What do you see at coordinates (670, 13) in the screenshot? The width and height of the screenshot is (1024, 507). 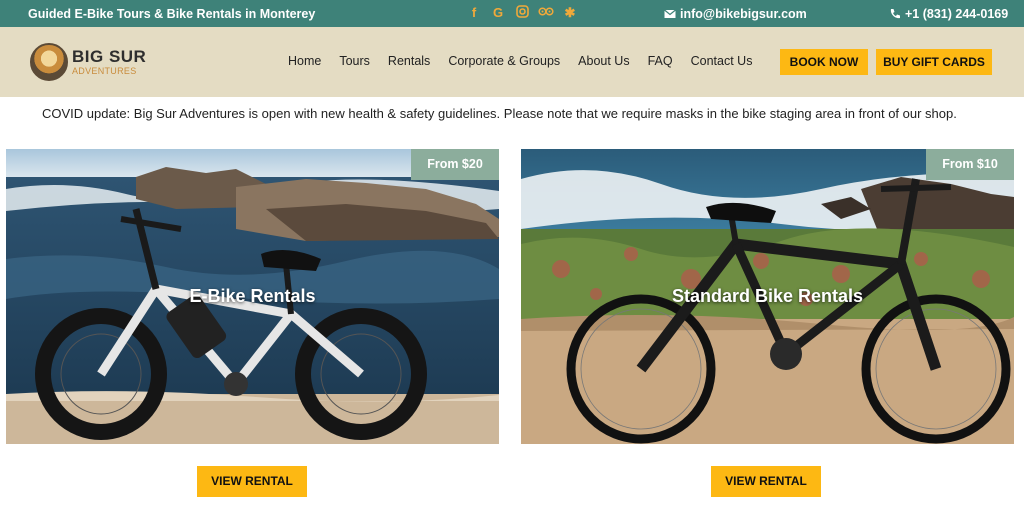 I see `envelope-icon` at bounding box center [670, 13].